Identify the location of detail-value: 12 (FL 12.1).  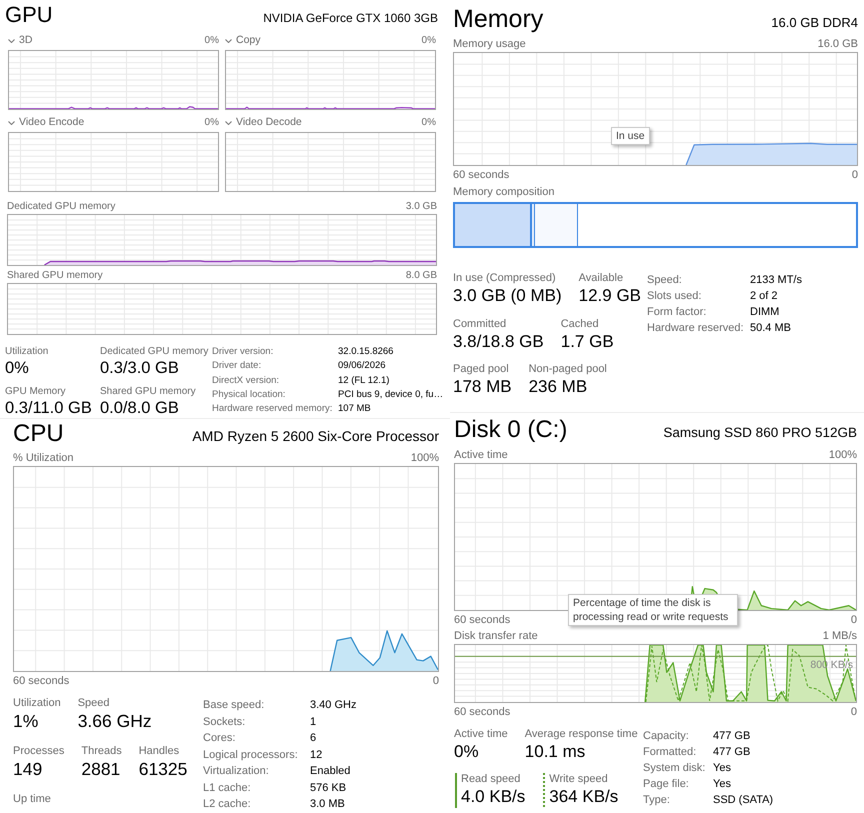
(364, 381).